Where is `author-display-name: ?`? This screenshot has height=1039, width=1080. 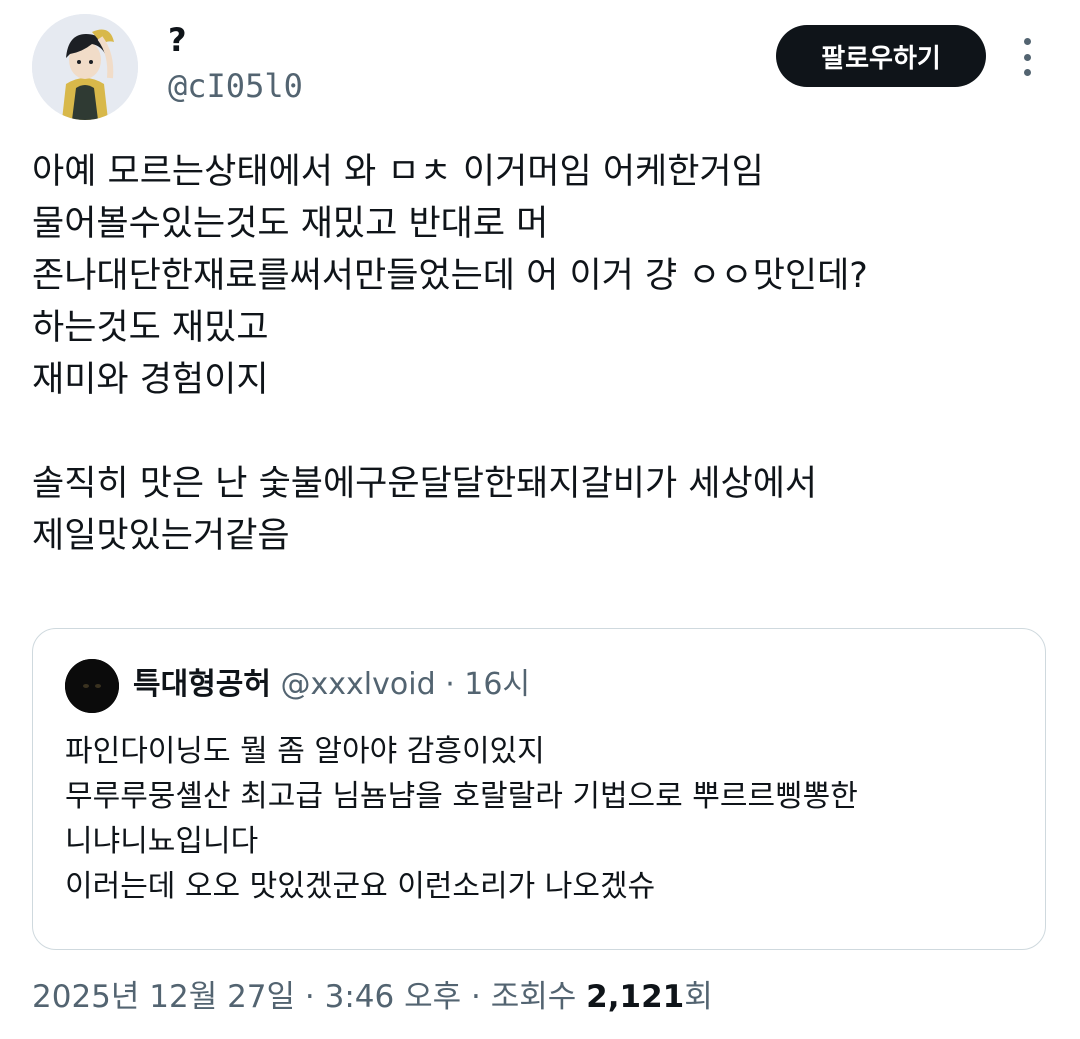 author-display-name: ? is located at coordinates (177, 40).